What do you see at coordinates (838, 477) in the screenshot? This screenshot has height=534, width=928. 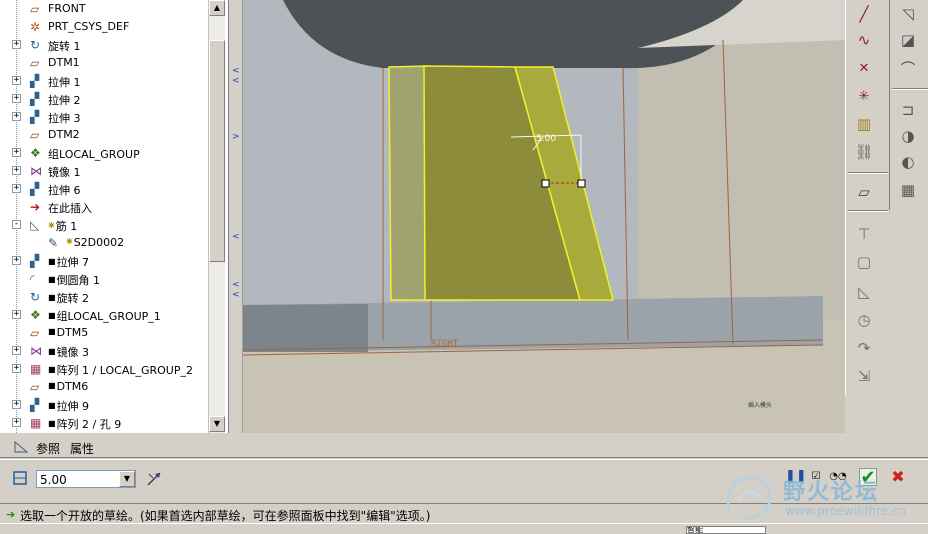 I see `preview-icon: ◔◔` at bounding box center [838, 477].